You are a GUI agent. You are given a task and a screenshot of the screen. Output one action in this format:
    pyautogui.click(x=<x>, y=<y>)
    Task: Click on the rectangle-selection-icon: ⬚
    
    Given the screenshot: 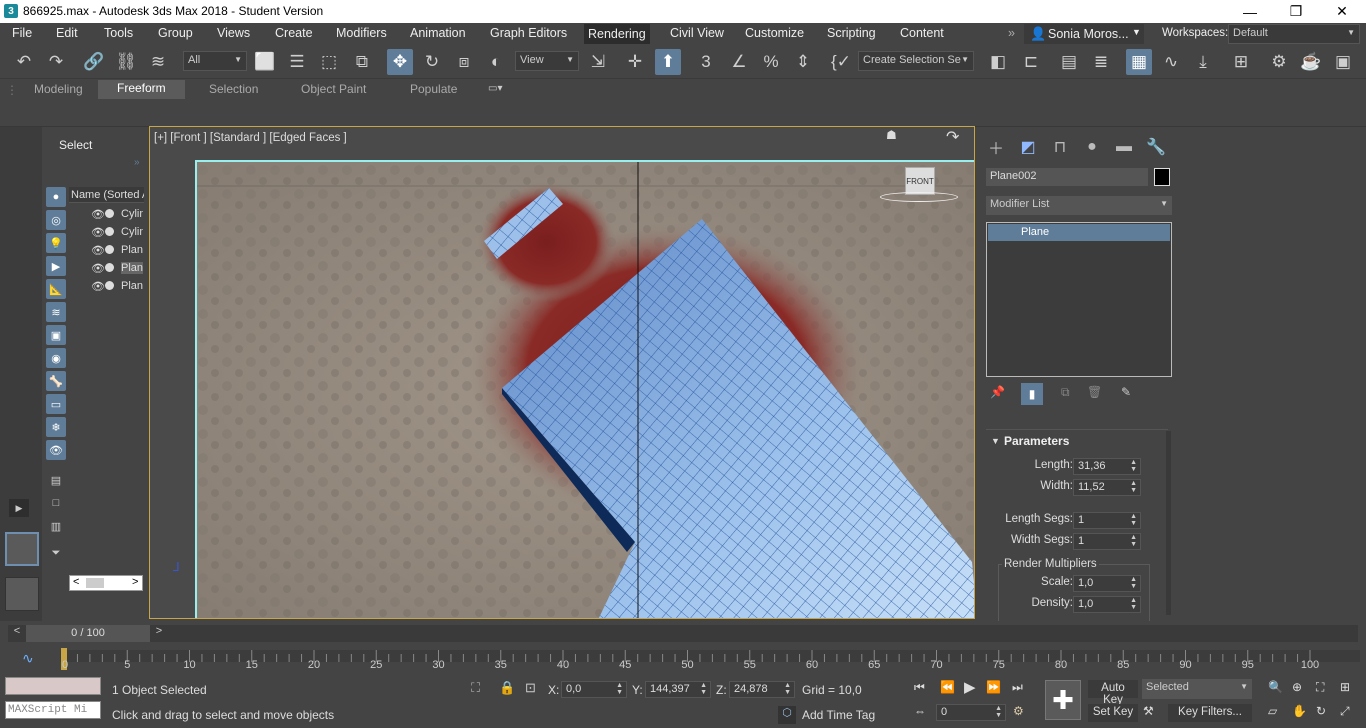 What is the action you would take?
    pyautogui.click(x=329, y=62)
    